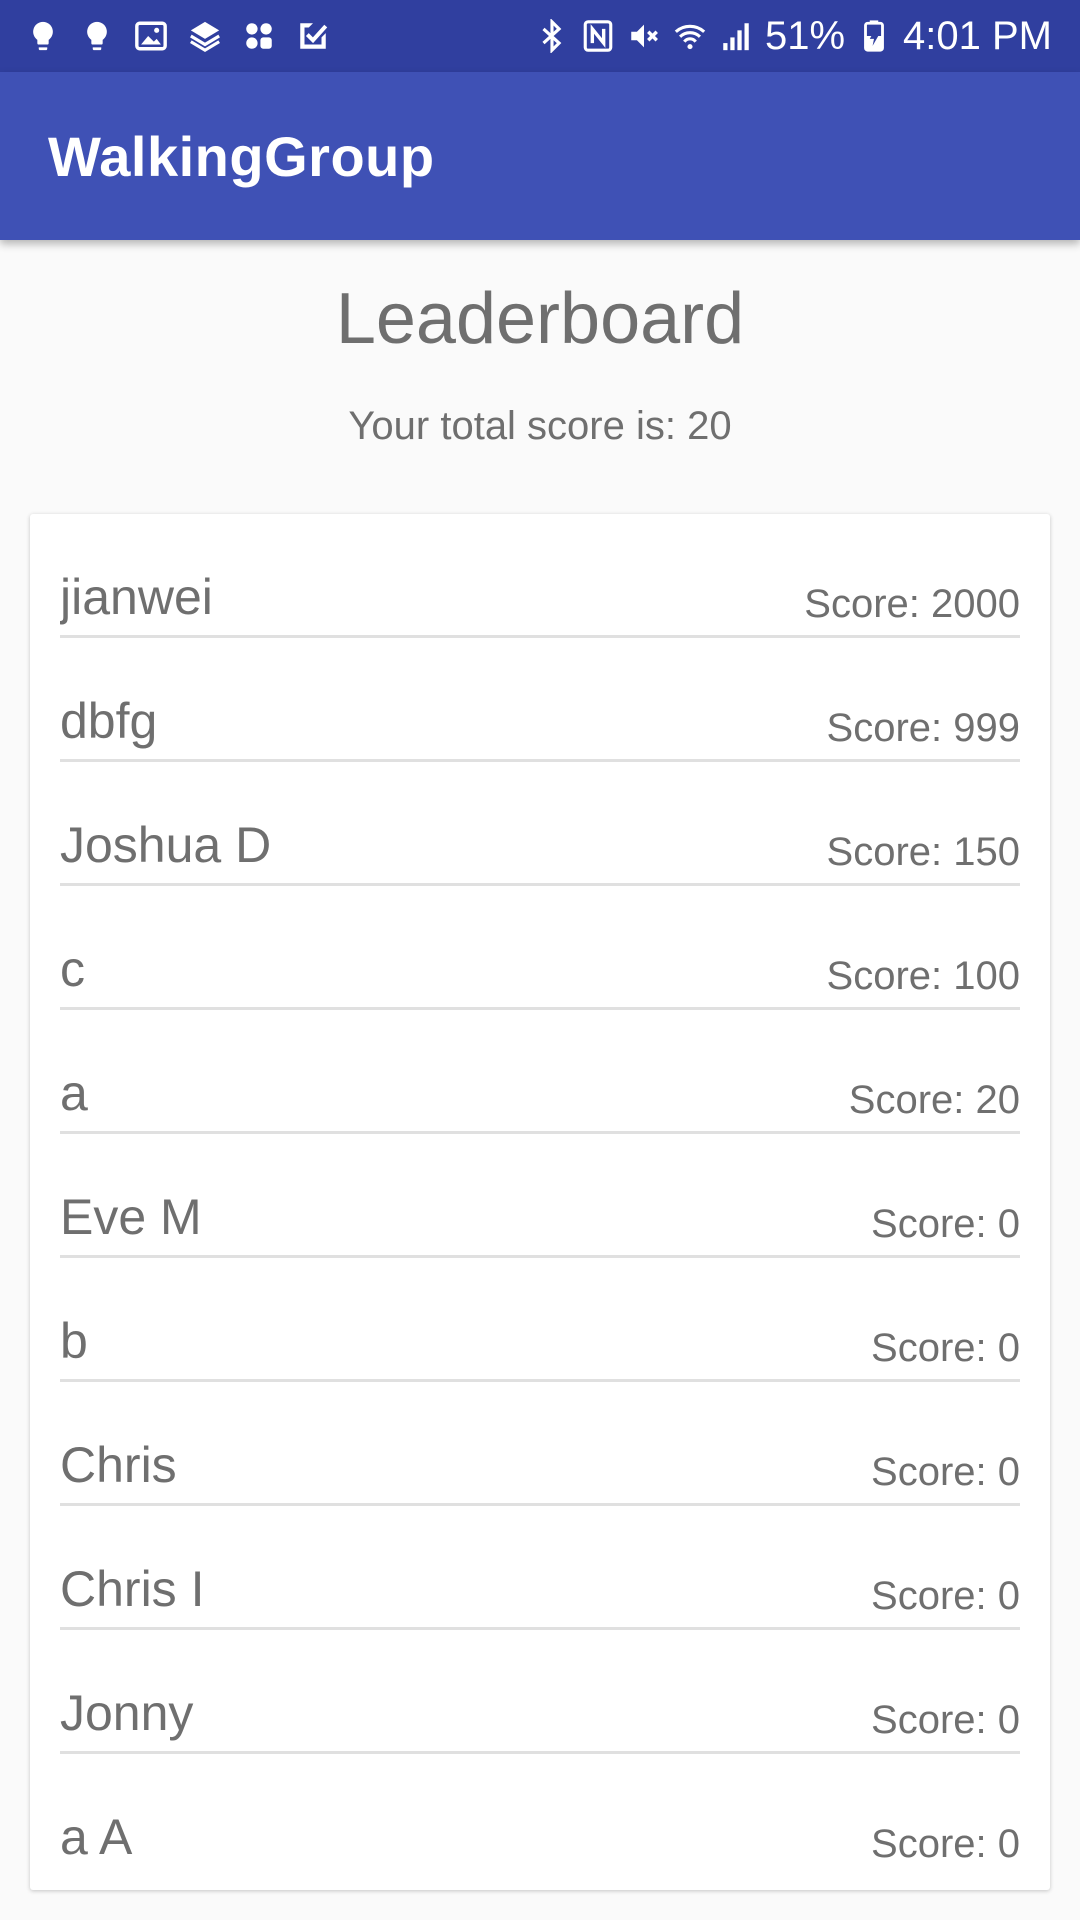 This screenshot has width=1080, height=1920. What do you see at coordinates (540, 1806) in the screenshot?
I see `leaderboard-row: a A Score: 0` at bounding box center [540, 1806].